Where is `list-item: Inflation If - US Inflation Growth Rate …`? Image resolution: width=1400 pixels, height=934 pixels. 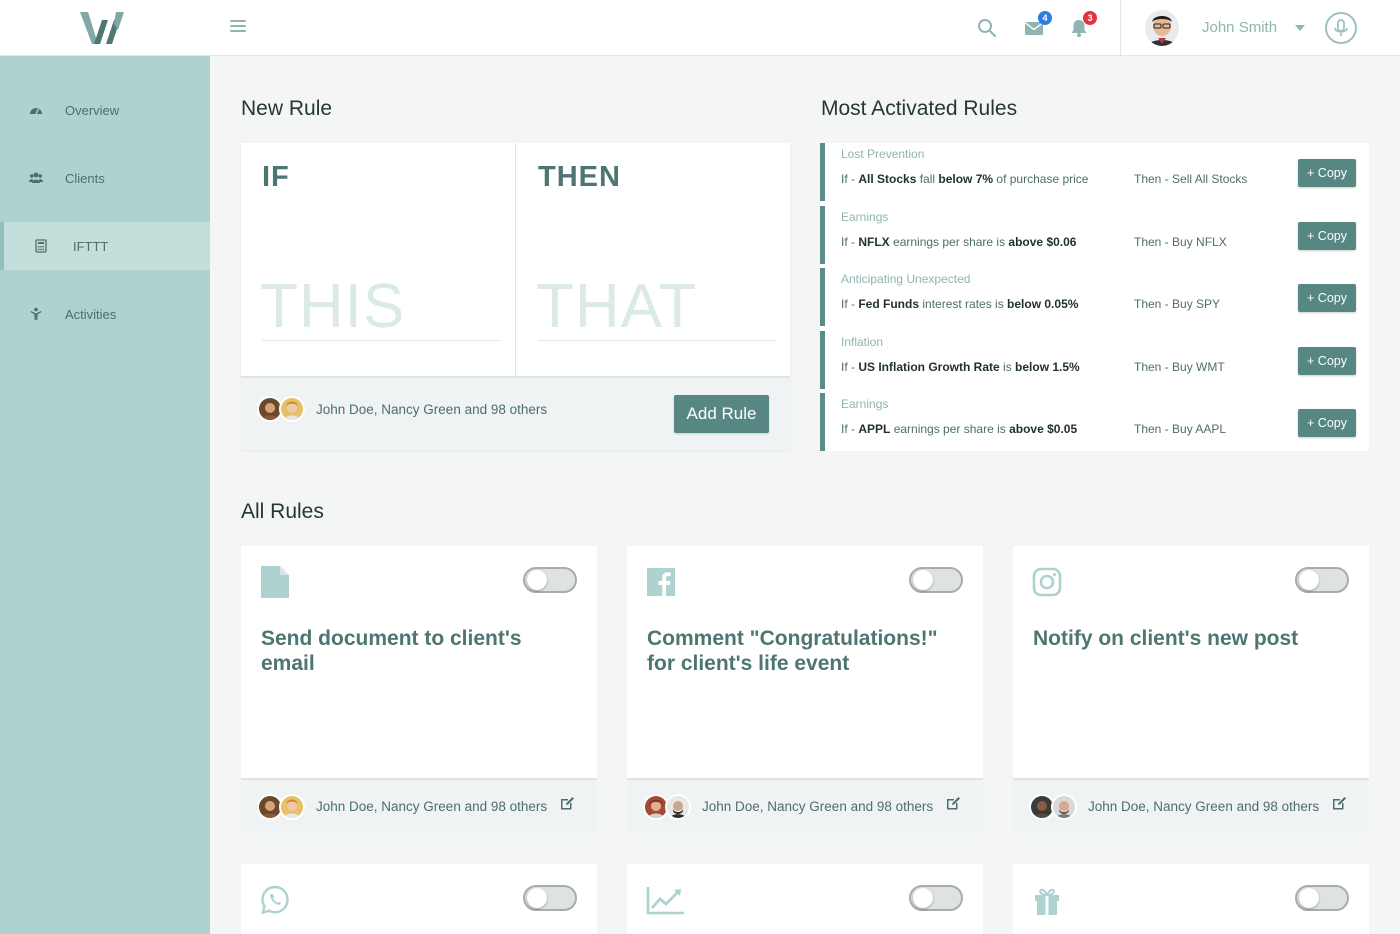 list-item: Inflation If - US Inflation Growth Rate … is located at coordinates (1094, 359).